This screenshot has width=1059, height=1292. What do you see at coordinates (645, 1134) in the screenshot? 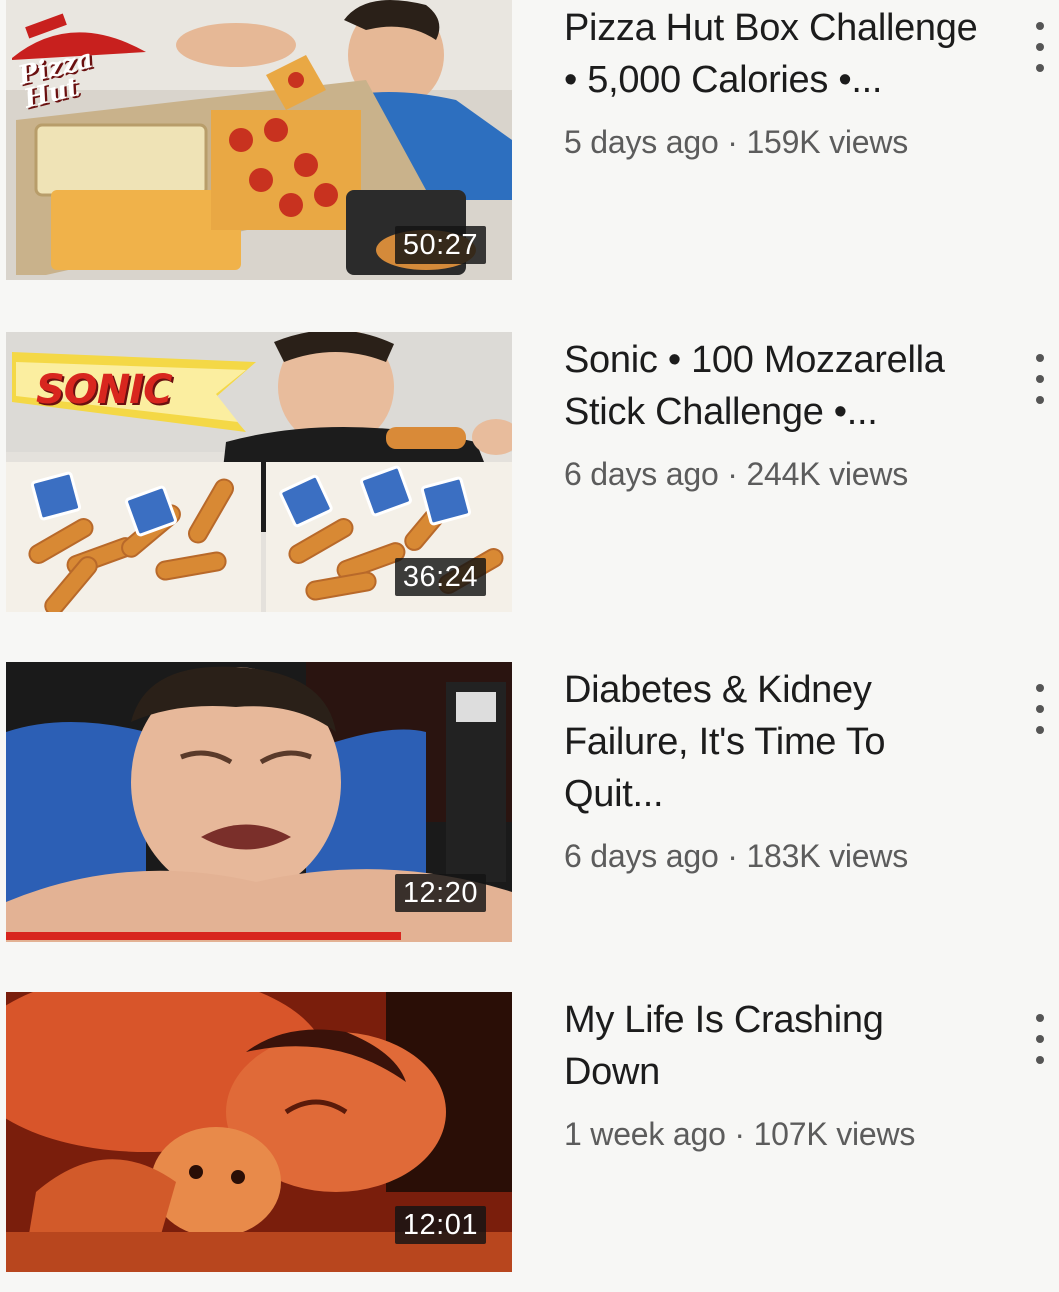
I see `upload-age: 1 week ago` at bounding box center [645, 1134].